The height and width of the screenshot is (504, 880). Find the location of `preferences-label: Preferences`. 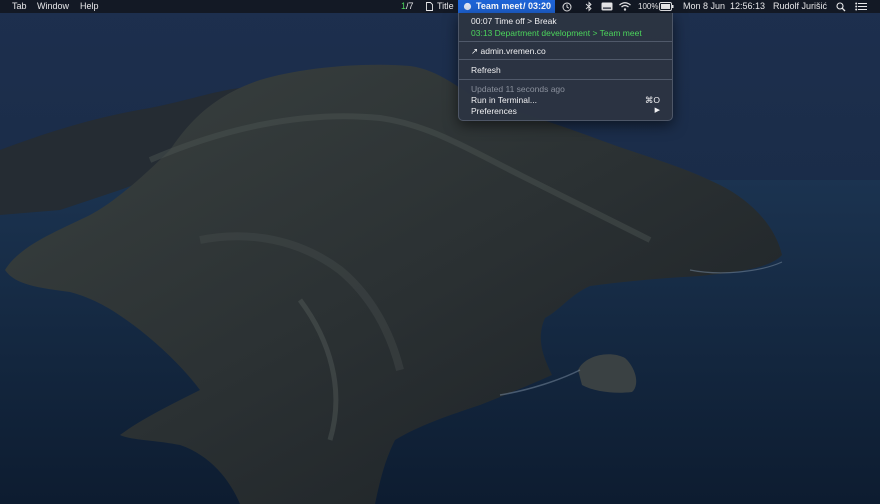

preferences-label: Preferences is located at coordinates (494, 111).